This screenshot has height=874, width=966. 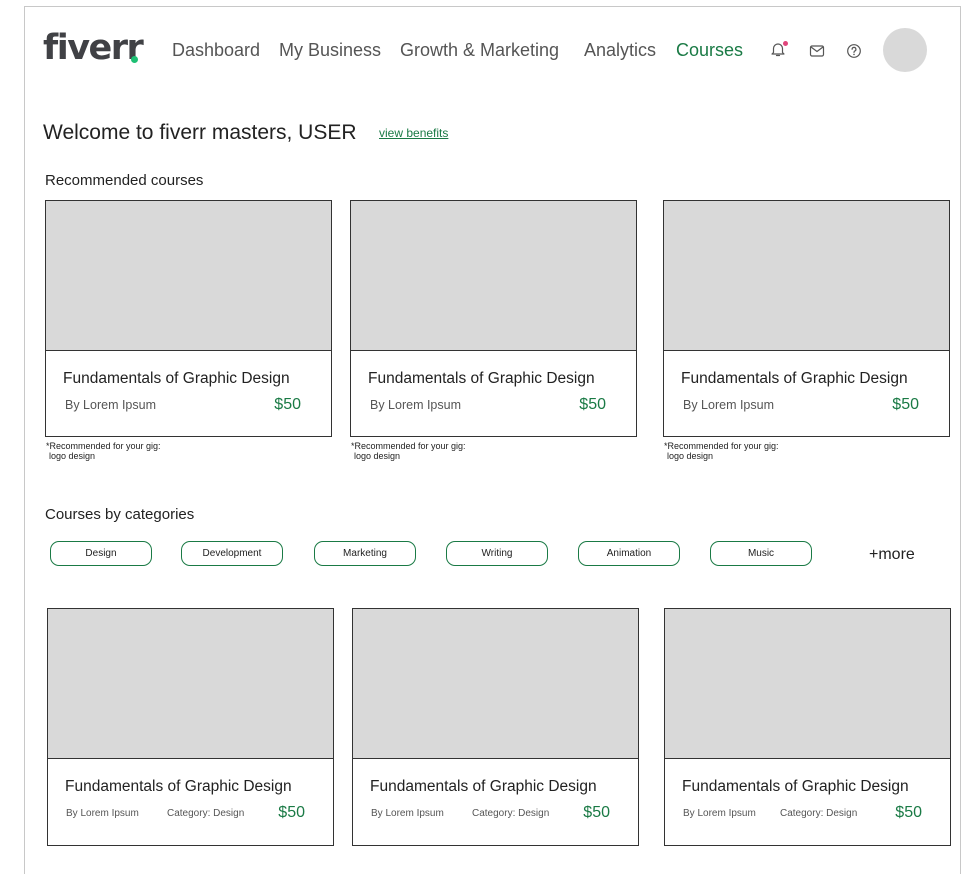 What do you see at coordinates (785, 43) in the screenshot?
I see `notification-dot` at bounding box center [785, 43].